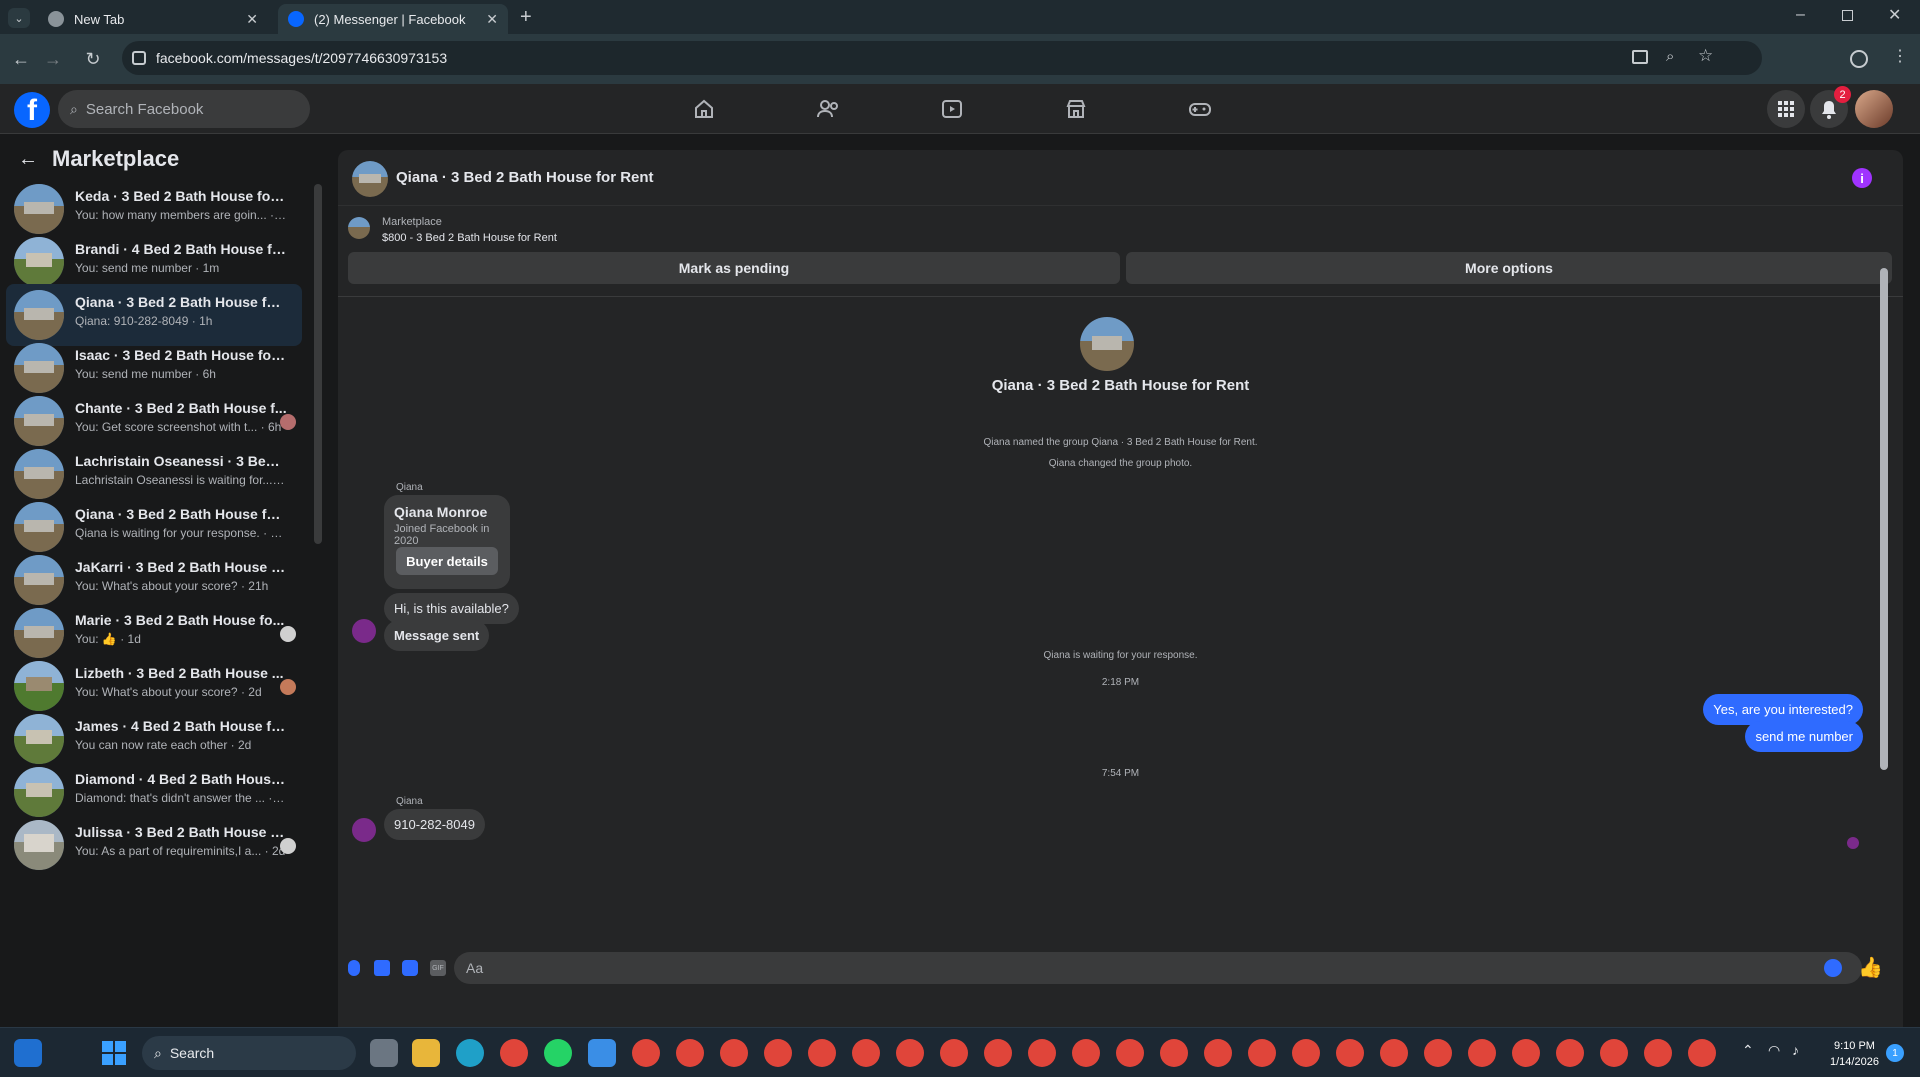  What do you see at coordinates (384, 1053) in the screenshot?
I see `task-view-icon` at bounding box center [384, 1053].